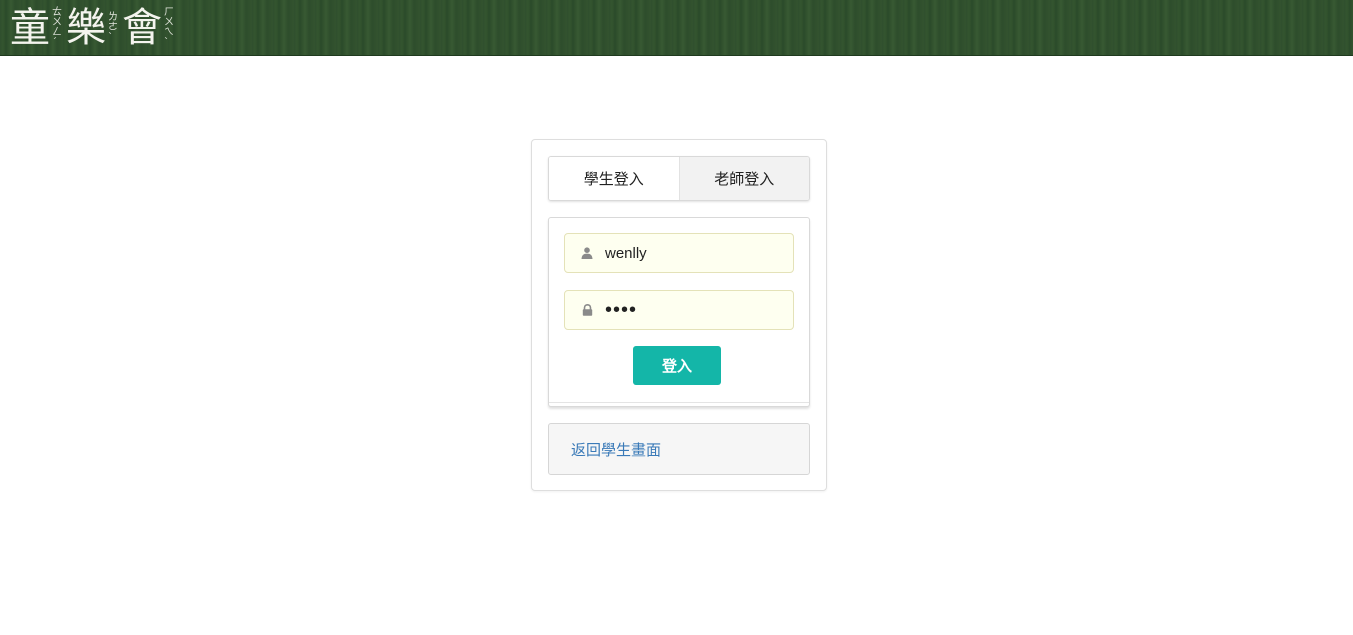 The height and width of the screenshot is (635, 1353). What do you see at coordinates (679, 449) in the screenshot?
I see `back-link-box: 返回學生畫面` at bounding box center [679, 449].